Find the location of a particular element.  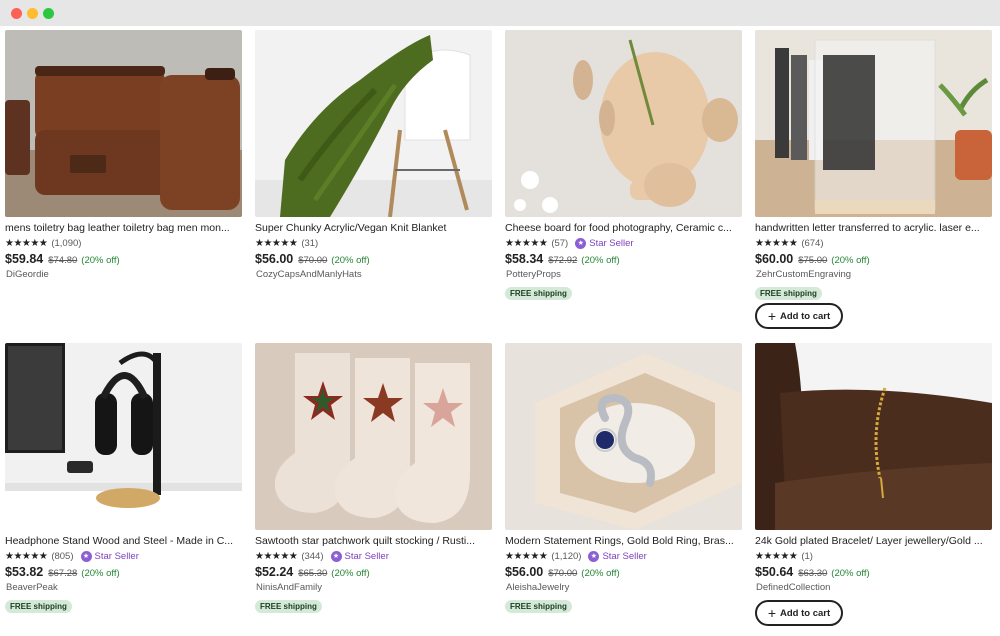

rating: ★★★★★ (57) ★ Star Seller is located at coordinates (569, 243).